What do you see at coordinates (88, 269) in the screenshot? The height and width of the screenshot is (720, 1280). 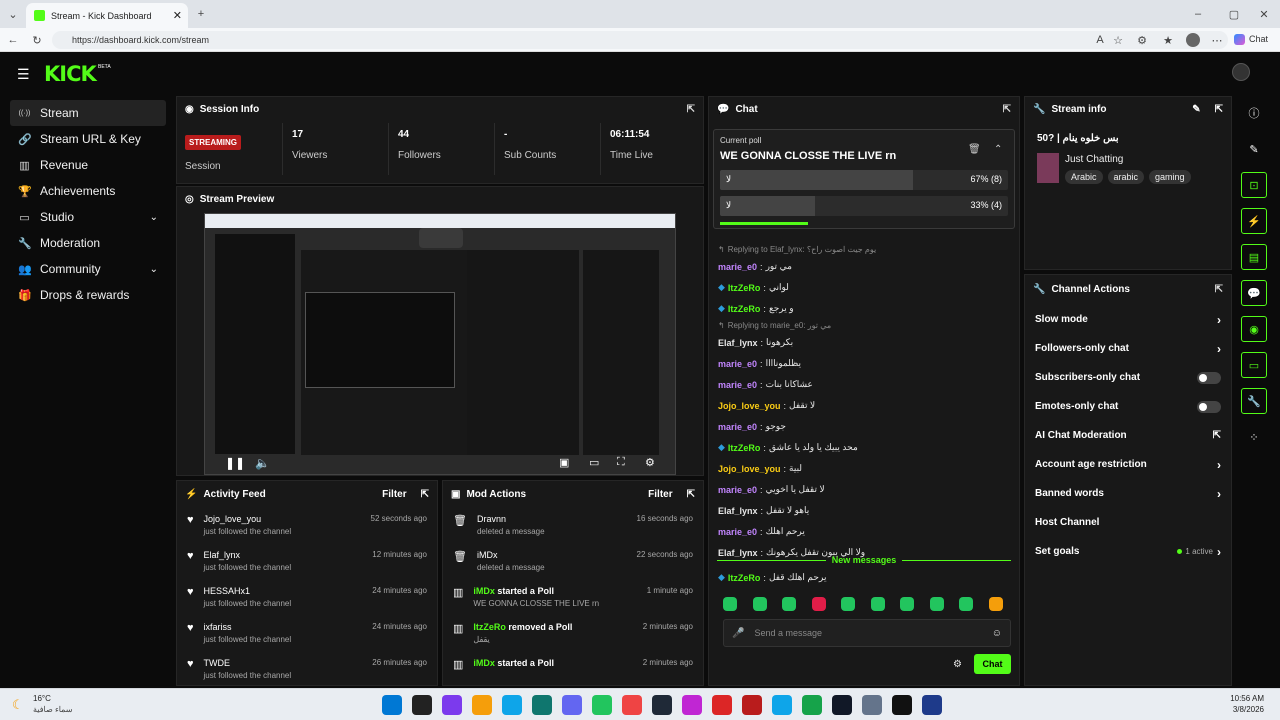 I see `sidebar-item-community: 👥 Community ⌄` at bounding box center [88, 269].